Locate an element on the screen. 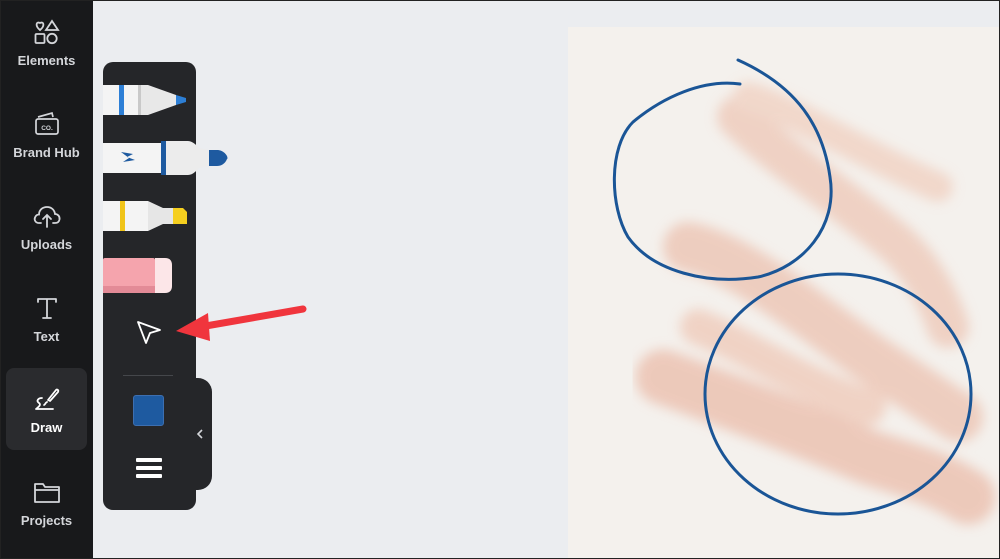 The width and height of the screenshot is (1000, 559). chevron-left-icon is located at coordinates (199, 434).